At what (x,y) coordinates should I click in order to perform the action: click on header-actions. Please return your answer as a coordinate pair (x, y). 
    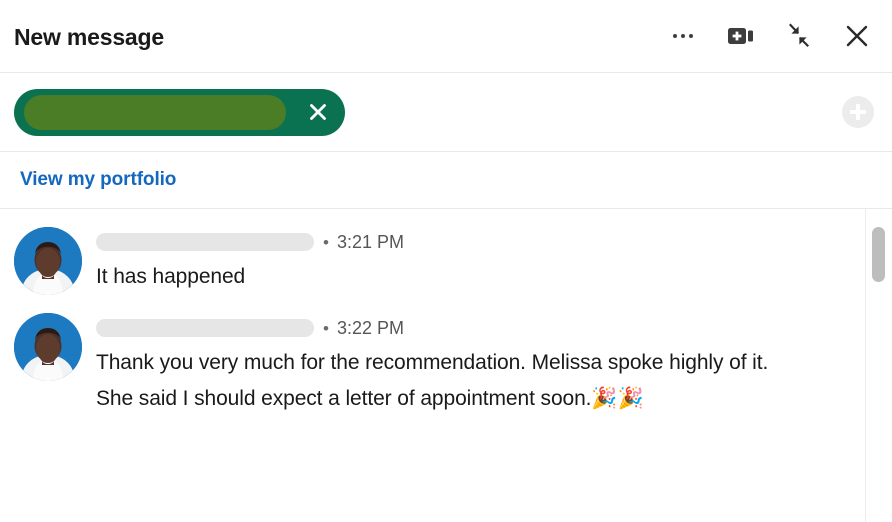
    Looking at the image, I should click on (773, 36).